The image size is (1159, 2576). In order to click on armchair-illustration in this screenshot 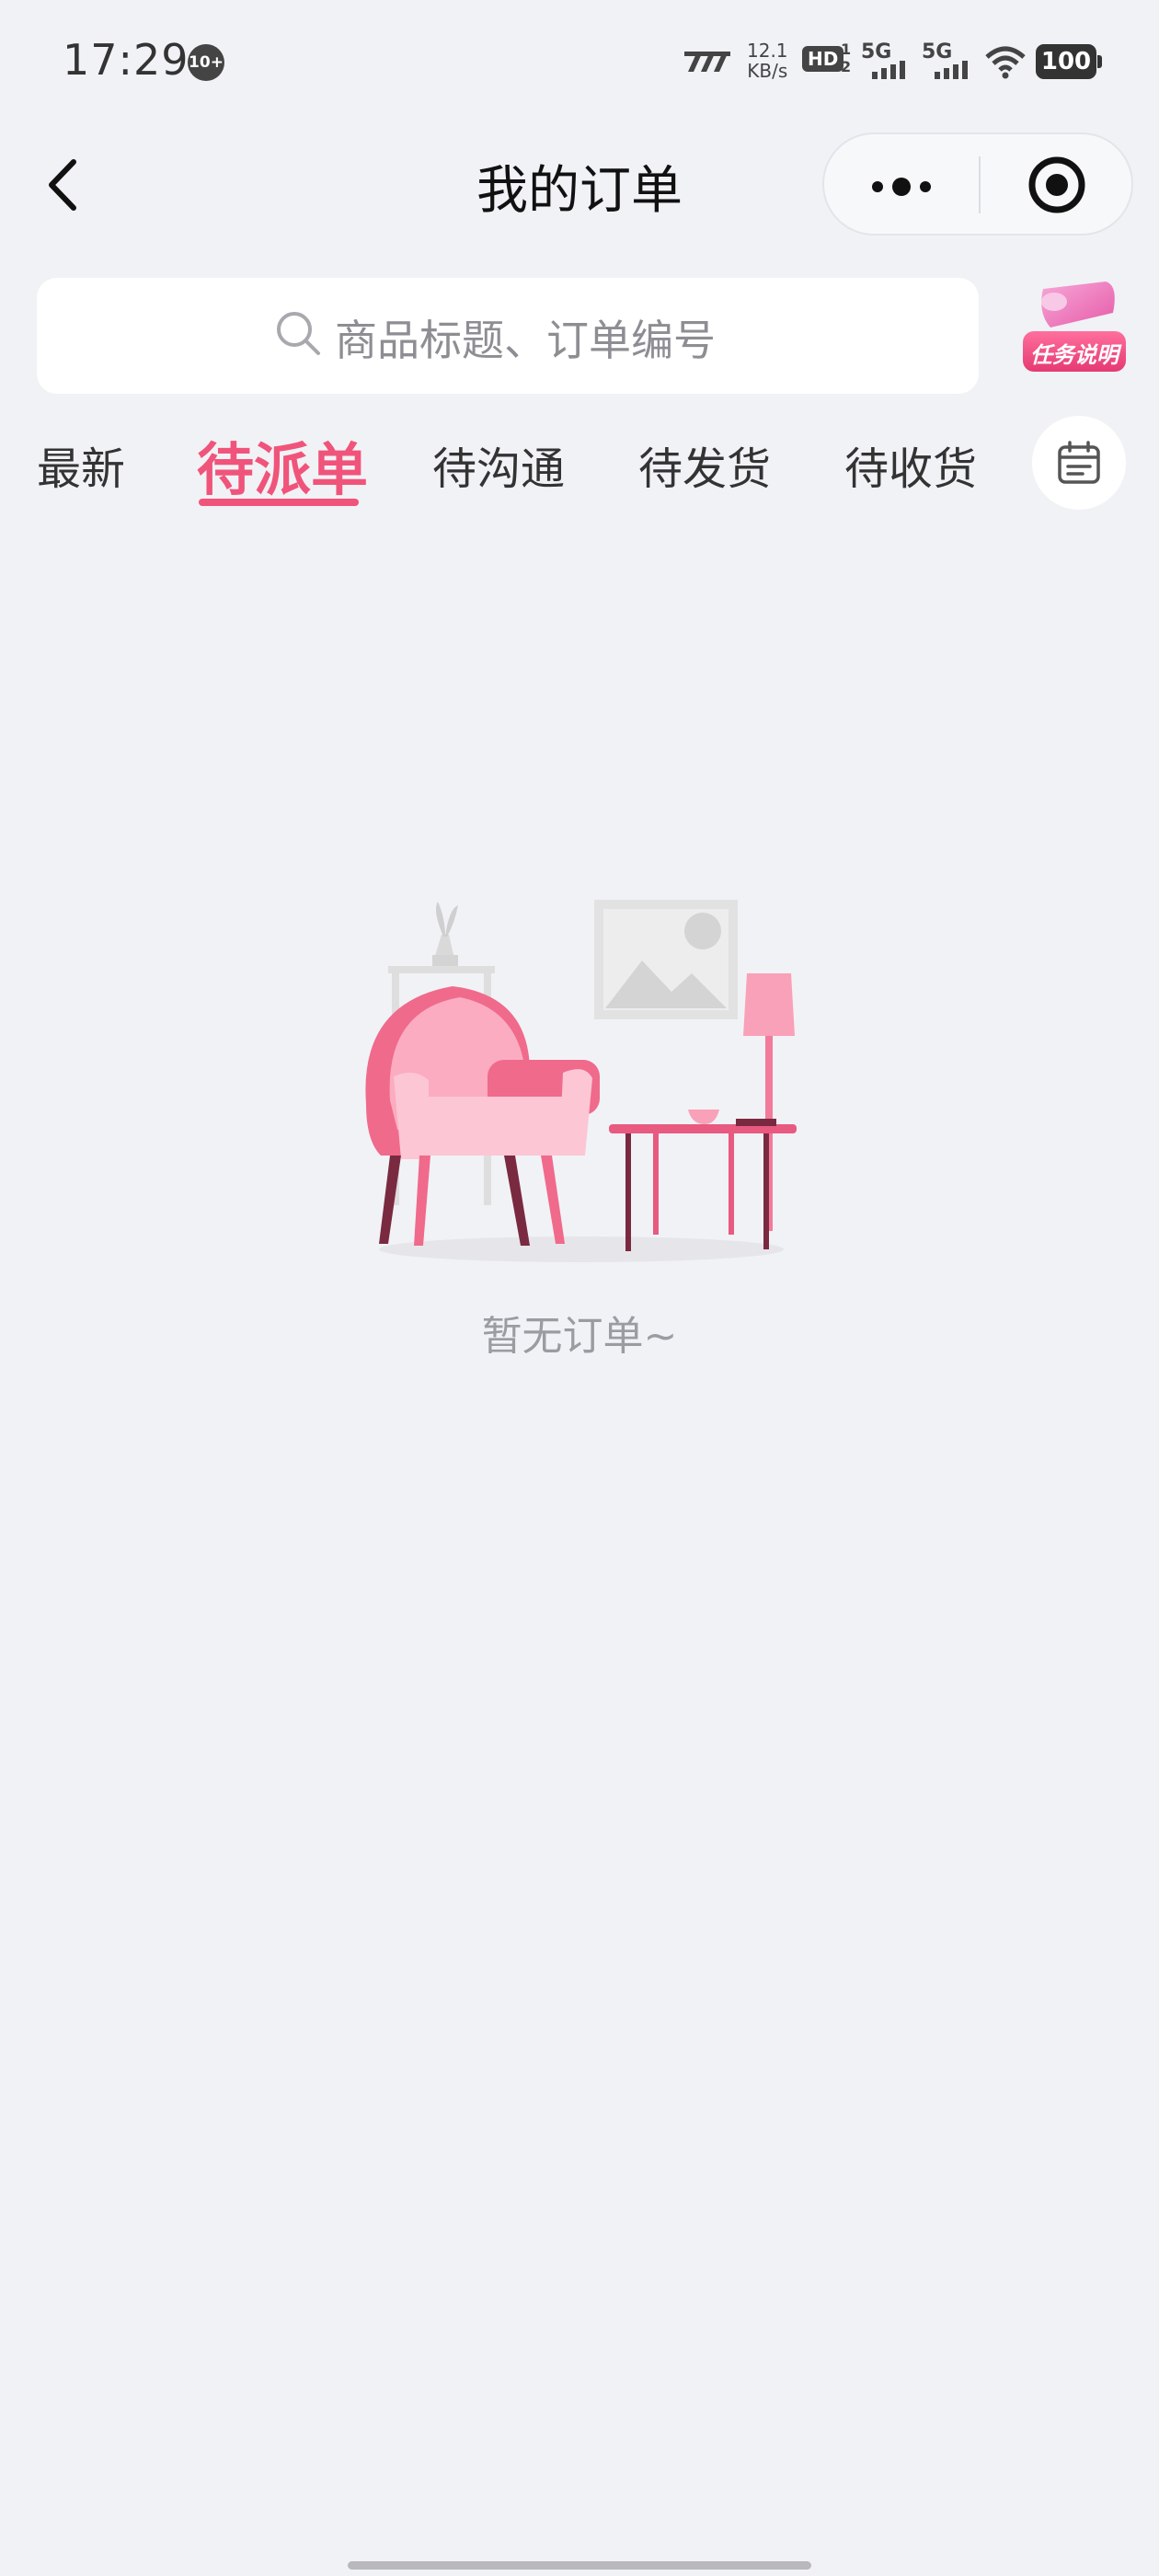, I will do `click(482, 1116)`.